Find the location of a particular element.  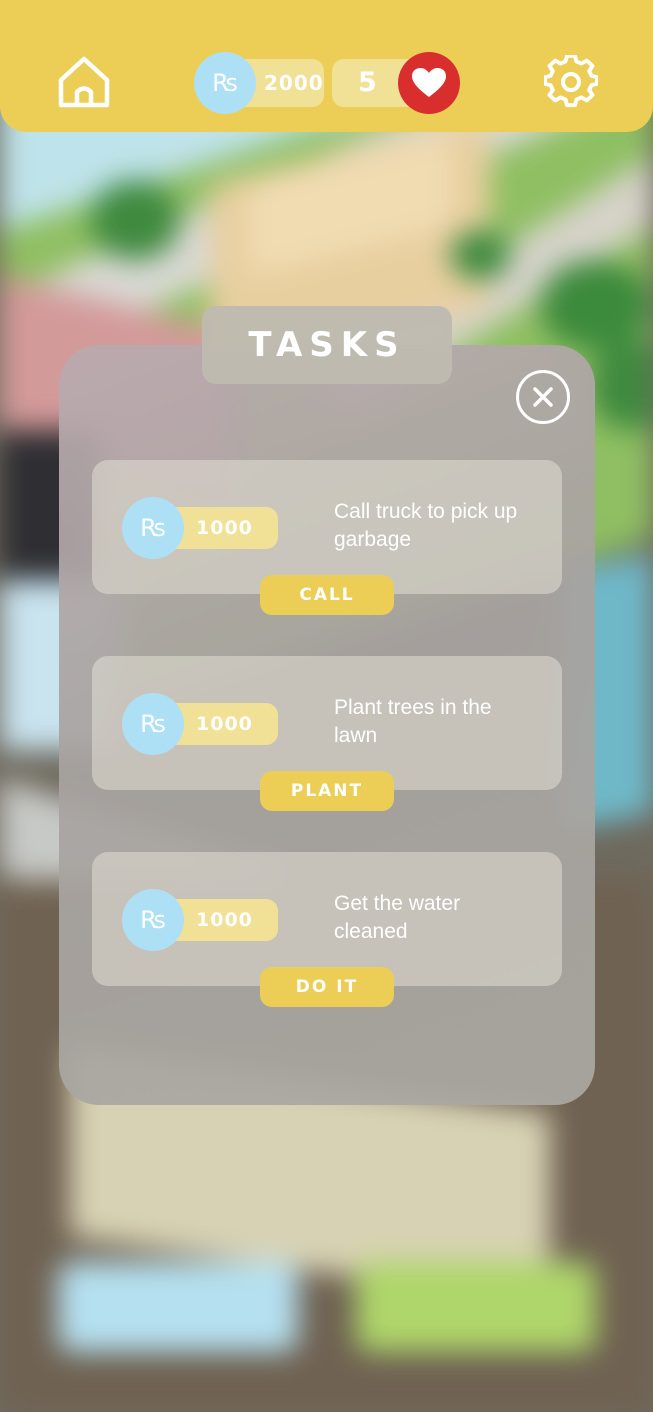

home-icon is located at coordinates (84, 82).